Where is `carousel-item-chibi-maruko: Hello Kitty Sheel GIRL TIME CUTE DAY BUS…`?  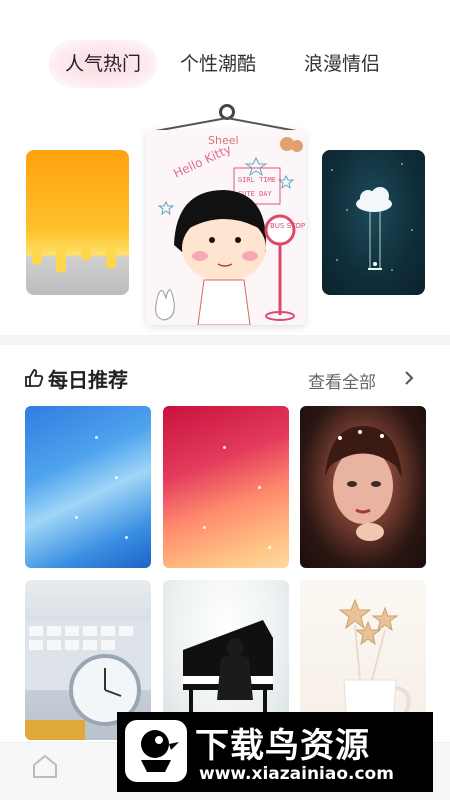 carousel-item-chibi-maruko: Hello Kitty Sheel GIRL TIME CUTE DAY BUS… is located at coordinates (226, 227).